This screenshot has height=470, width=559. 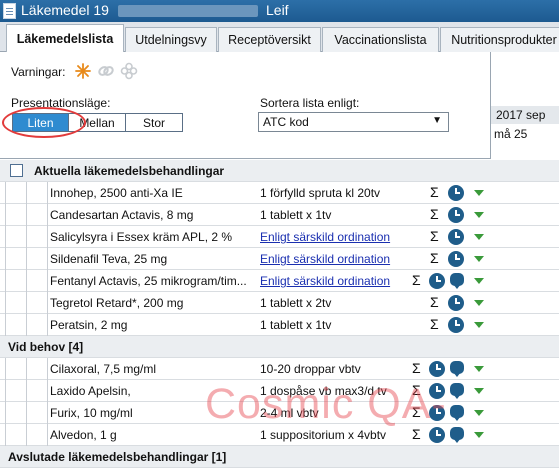 What do you see at coordinates (277, 10) in the screenshot?
I see `patient-name: Leif` at bounding box center [277, 10].